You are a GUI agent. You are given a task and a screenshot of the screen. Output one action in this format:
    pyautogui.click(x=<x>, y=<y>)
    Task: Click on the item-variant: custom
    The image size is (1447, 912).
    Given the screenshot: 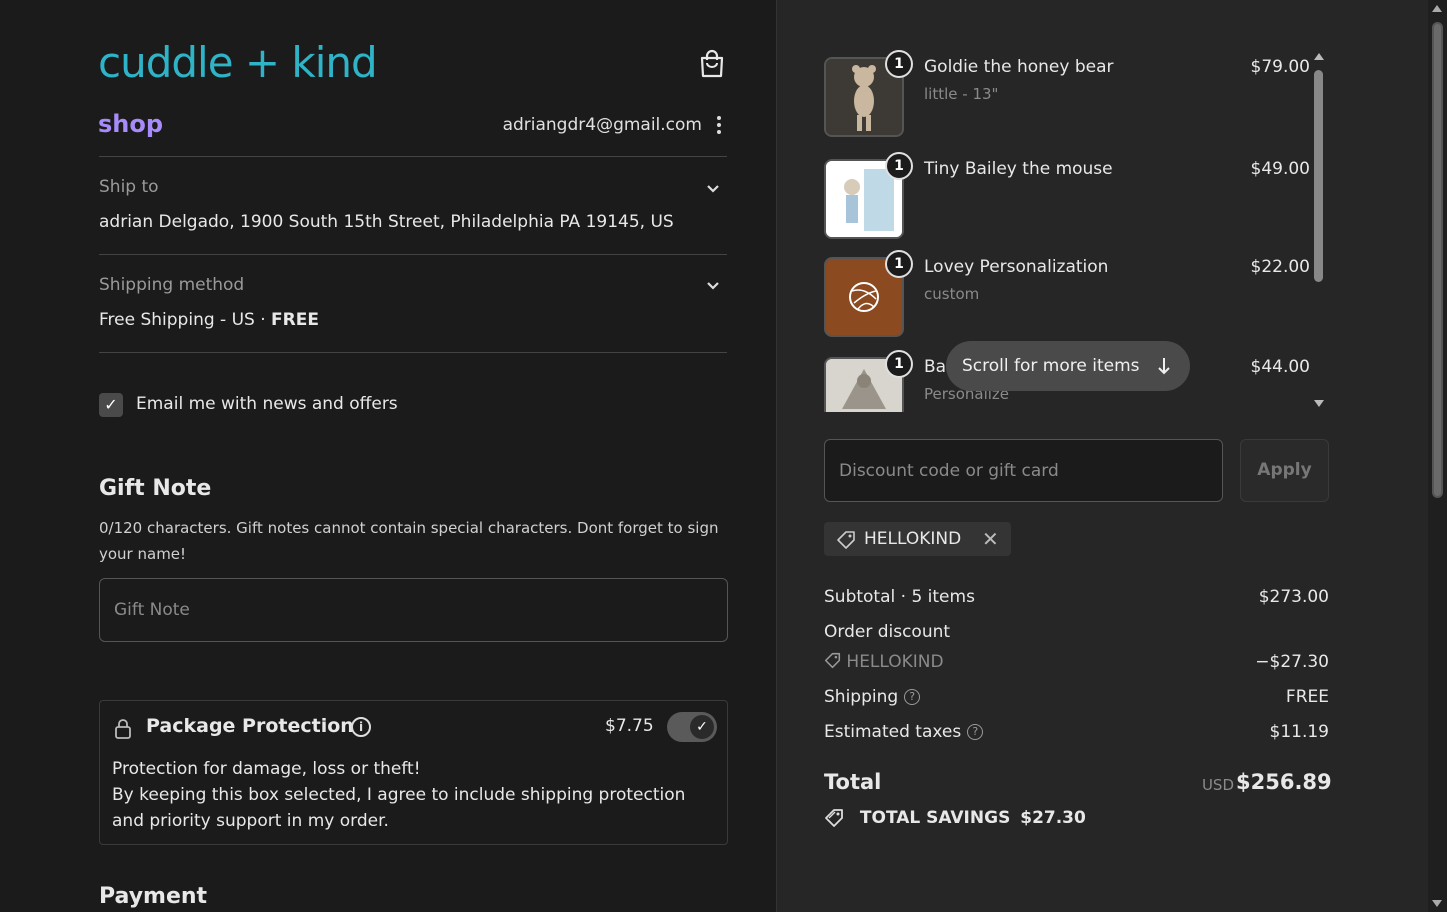 What is the action you would take?
    pyautogui.click(x=952, y=294)
    